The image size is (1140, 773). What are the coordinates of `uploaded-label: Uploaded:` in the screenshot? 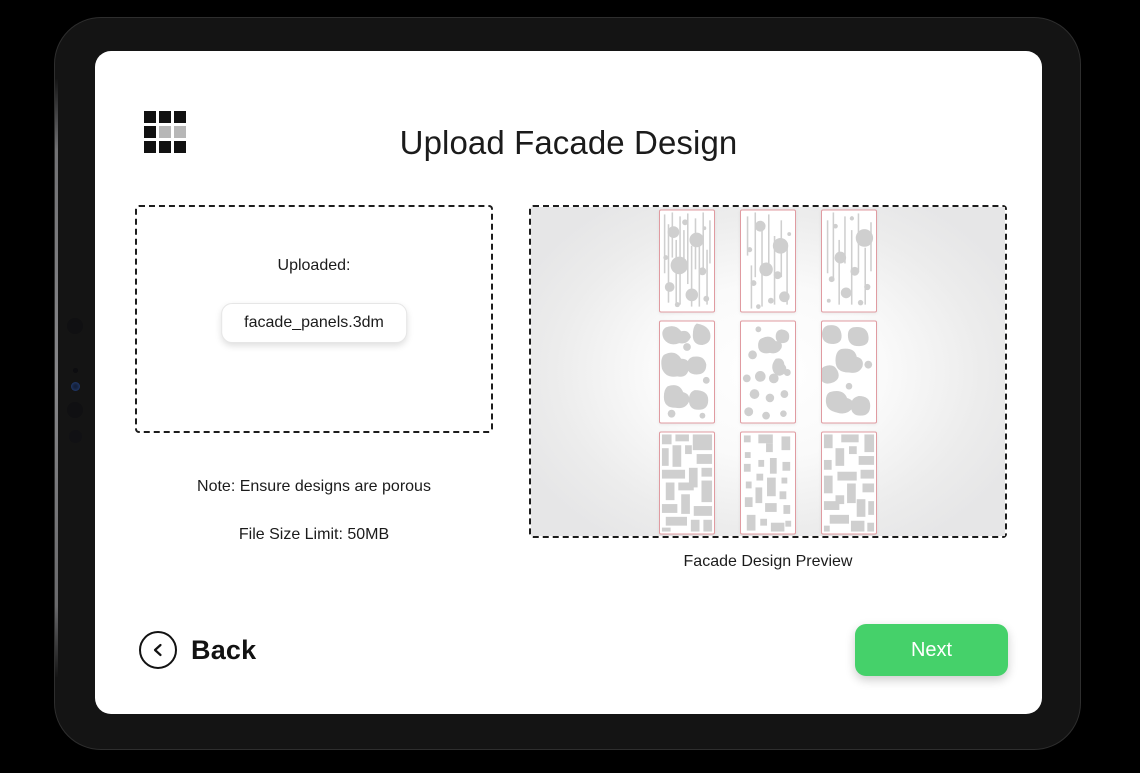 It's located at (314, 265).